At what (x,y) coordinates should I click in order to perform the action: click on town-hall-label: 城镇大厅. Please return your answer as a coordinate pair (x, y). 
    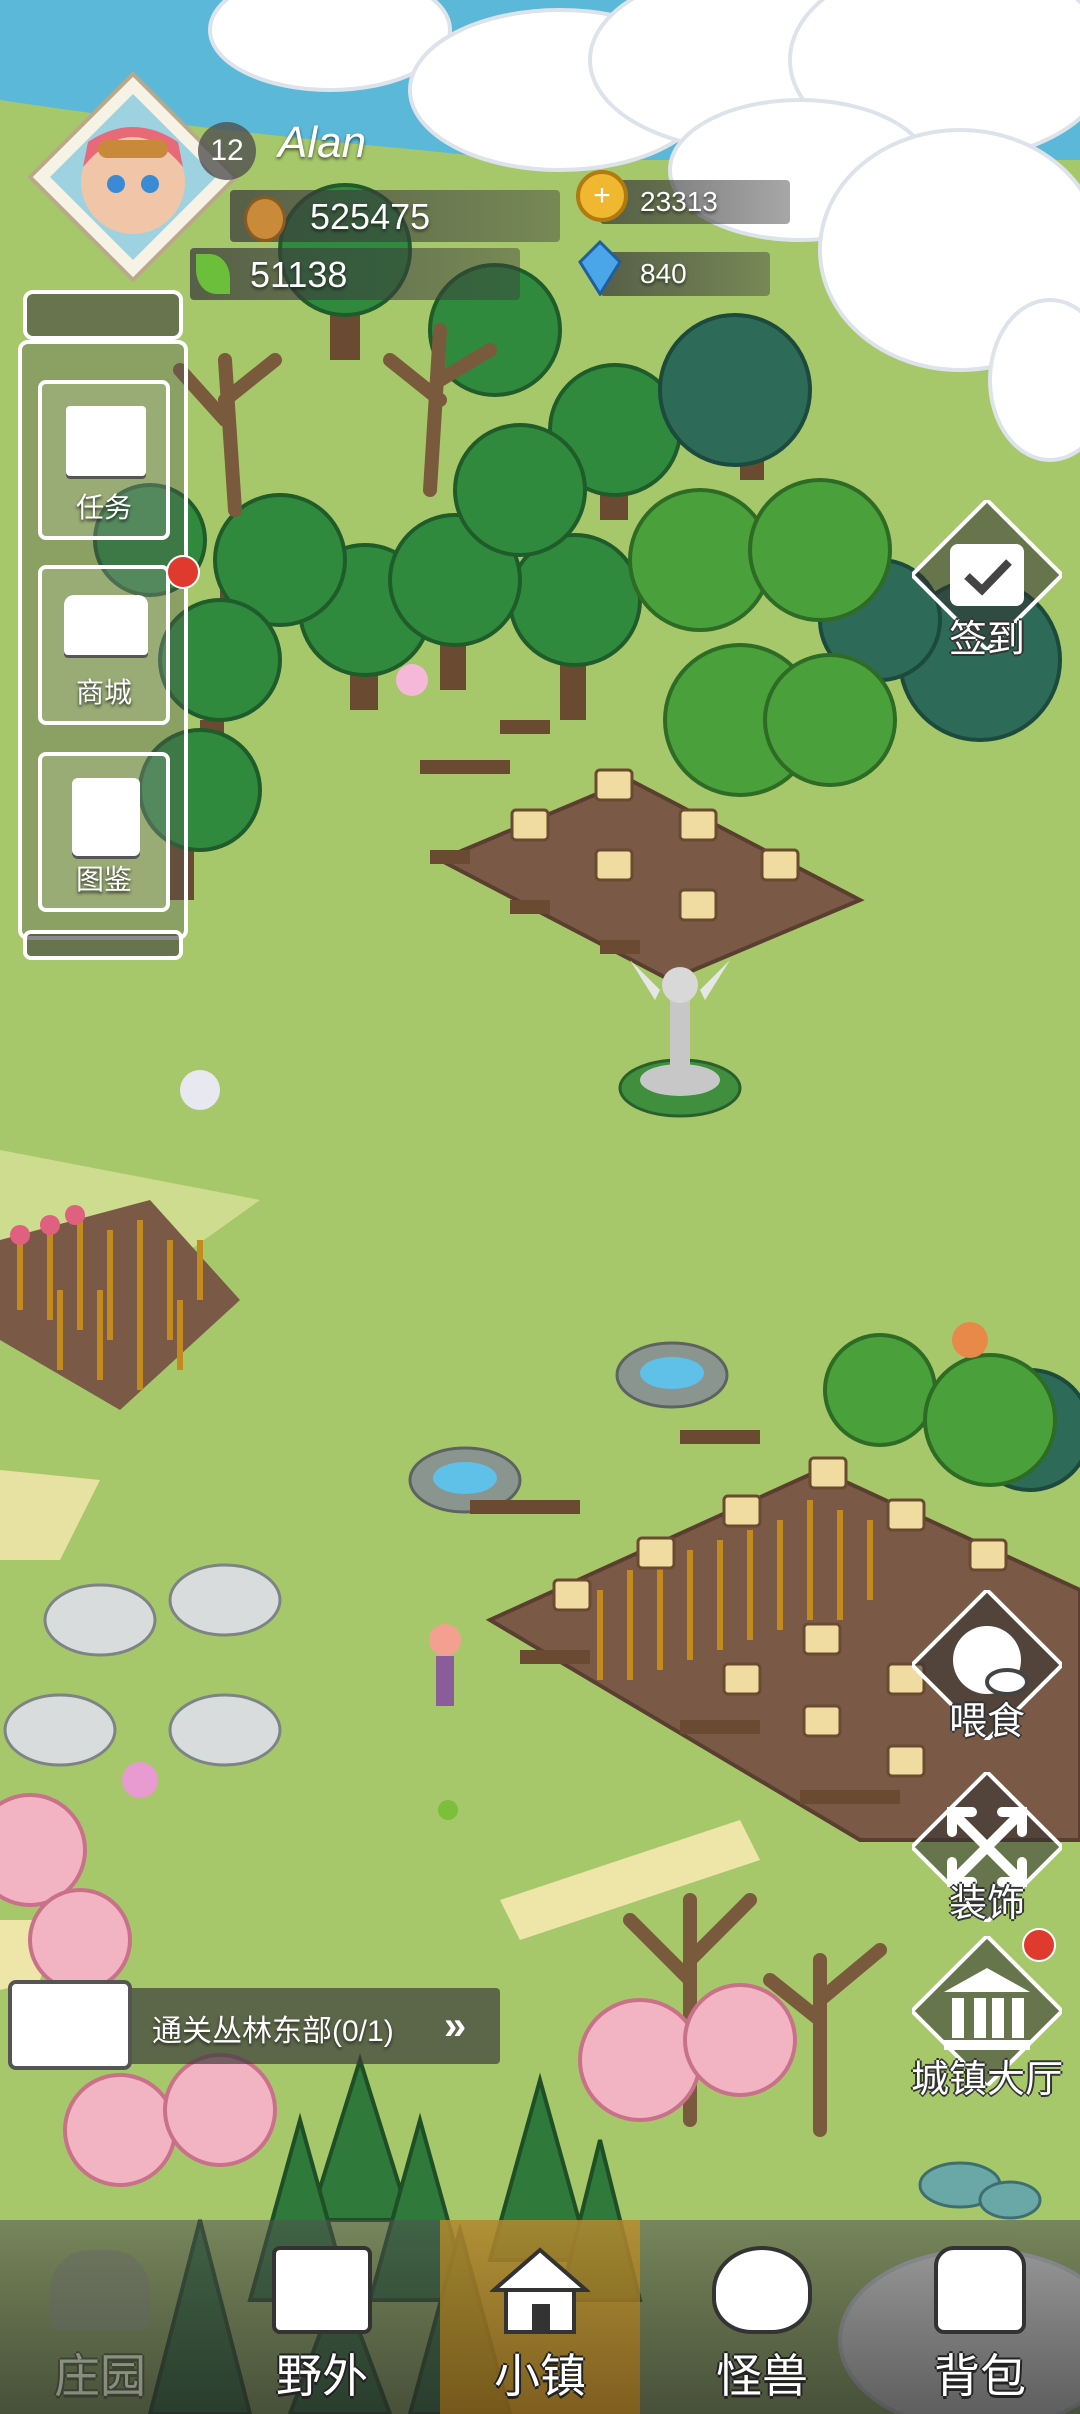
    Looking at the image, I should click on (986, 2080).